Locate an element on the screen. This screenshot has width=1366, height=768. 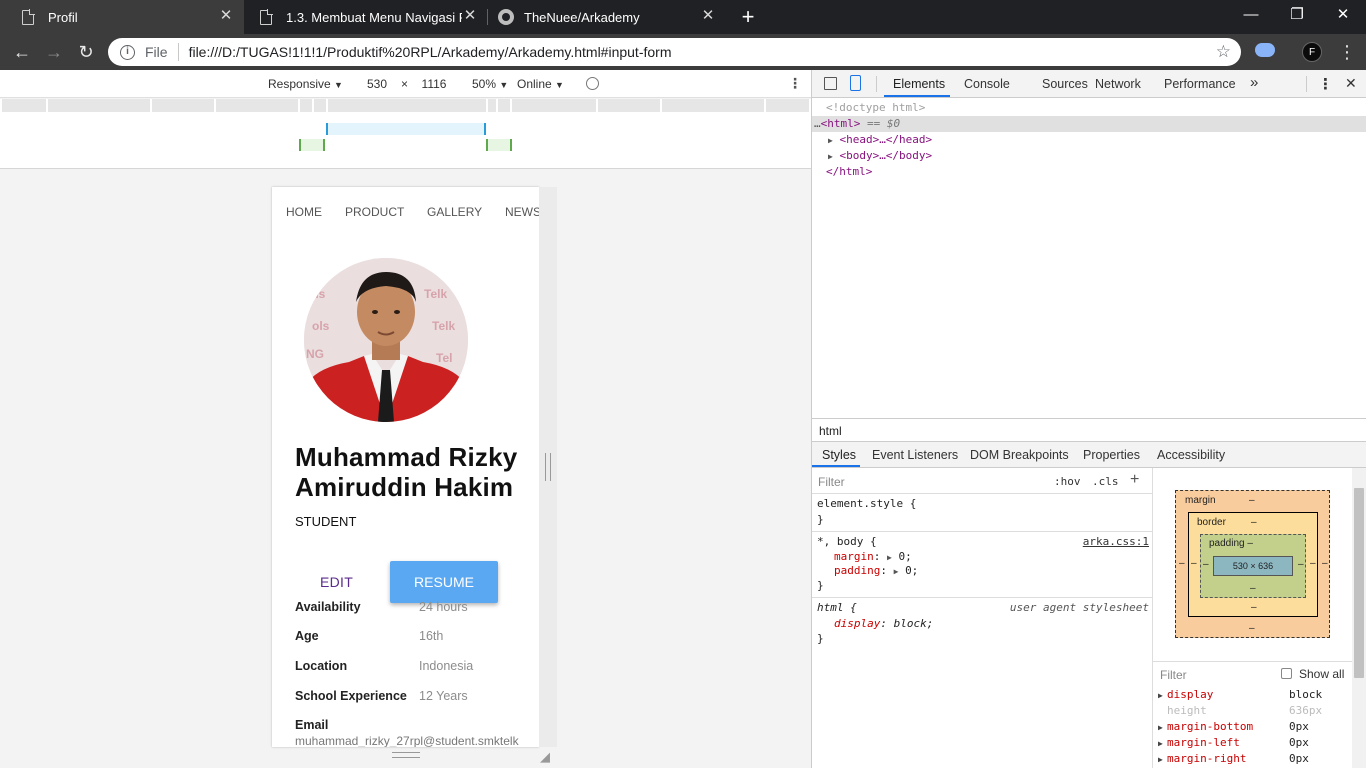
back-button: ← is located at coordinates (22, 52).